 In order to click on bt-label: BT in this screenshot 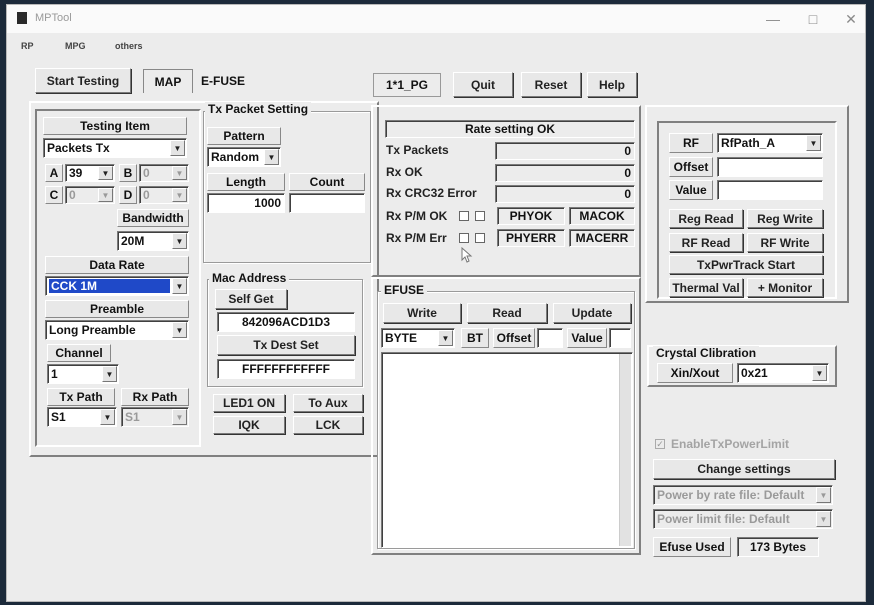, I will do `click(475, 338)`.